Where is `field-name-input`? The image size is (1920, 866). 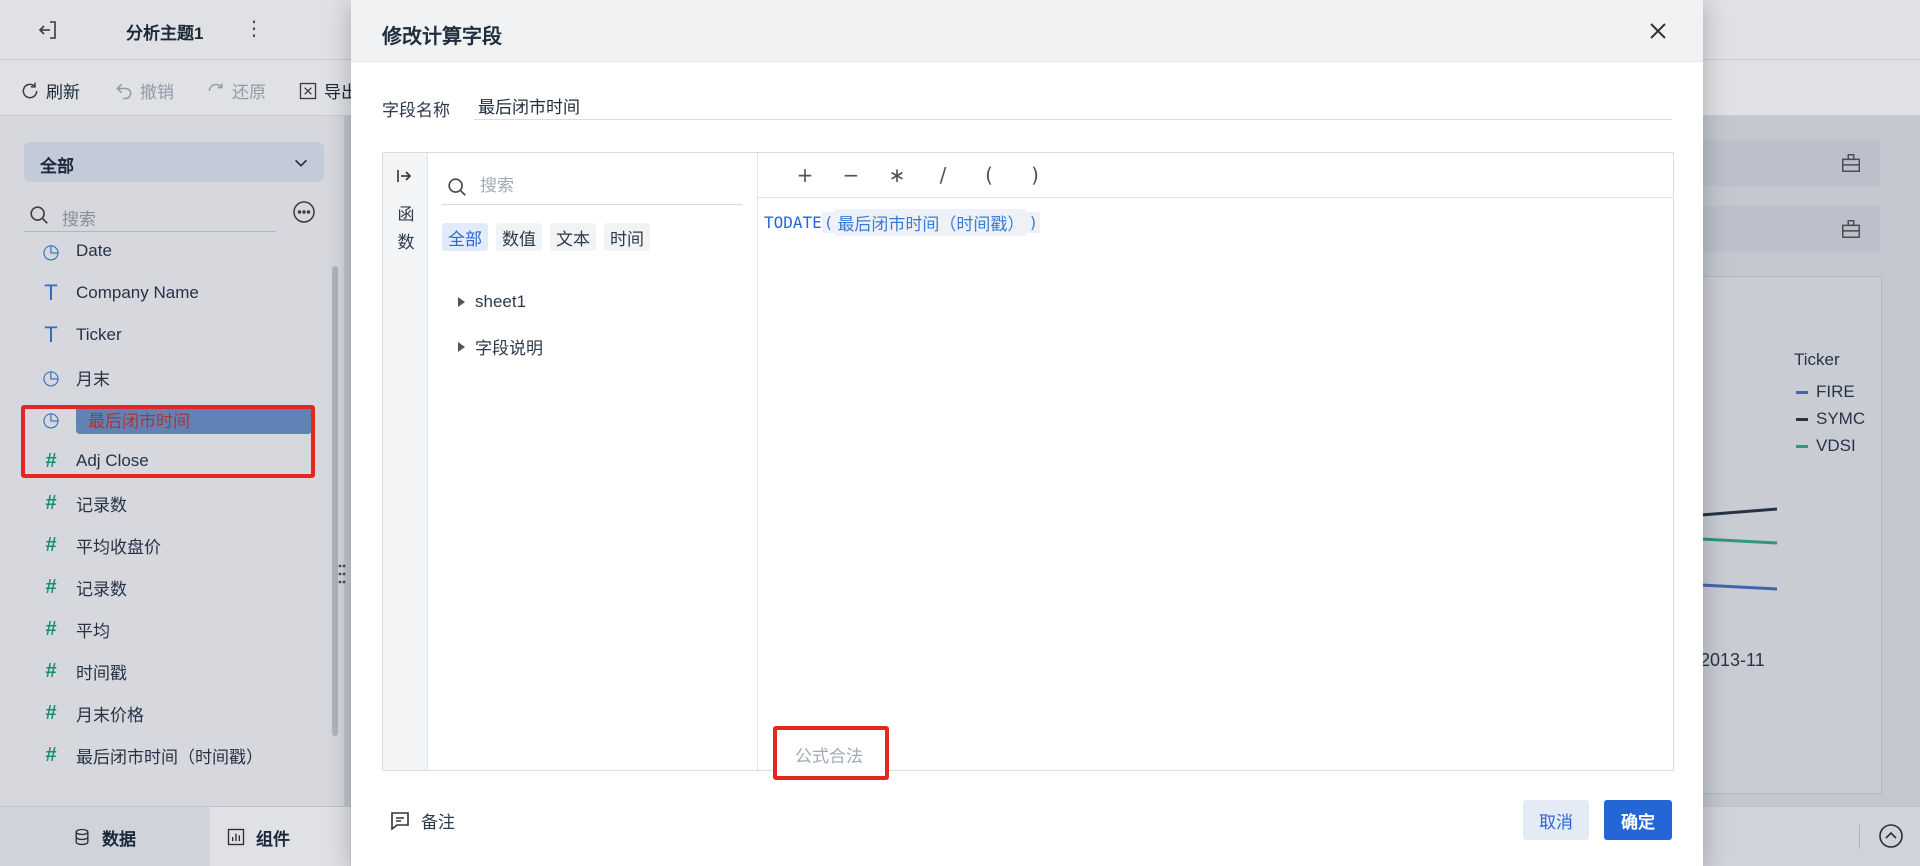
field-name-input is located at coordinates (1073, 106).